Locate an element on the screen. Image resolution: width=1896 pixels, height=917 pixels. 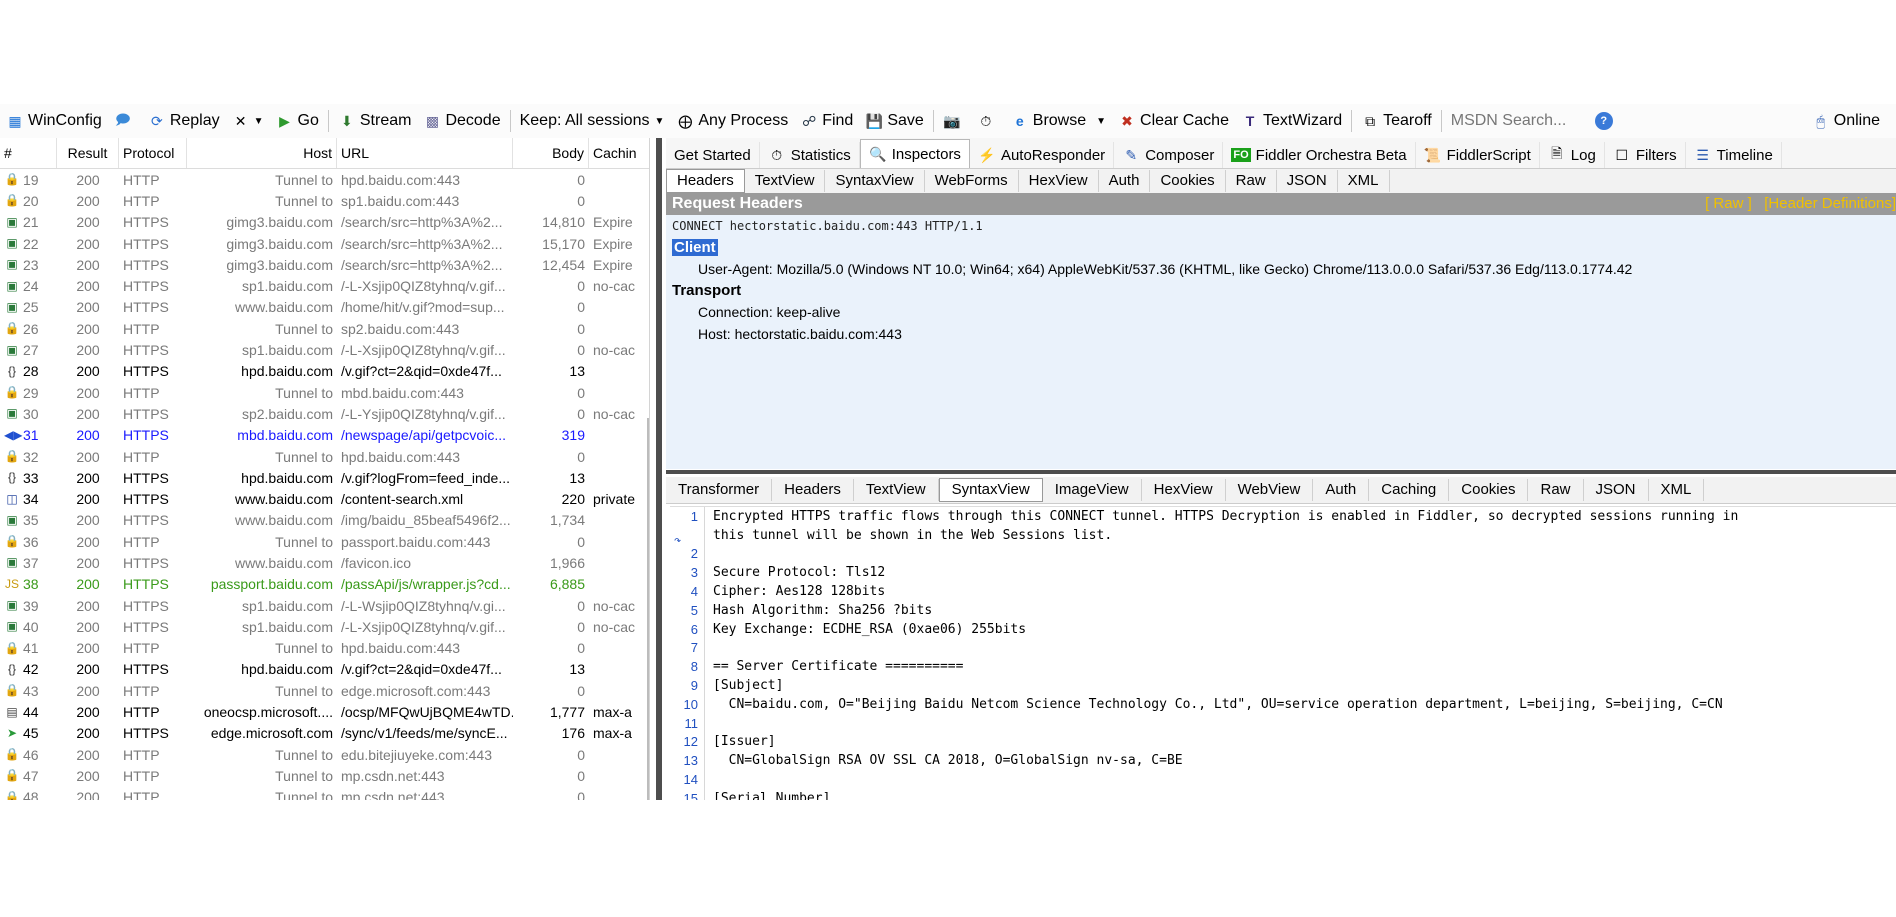
tab-autoresponder: ⚡ AutoResponder is located at coordinates (1042, 155).